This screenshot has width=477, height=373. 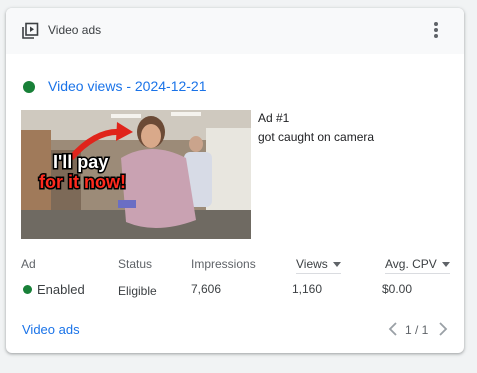 I want to click on video-ads-link: Video ads, so click(x=51, y=329).